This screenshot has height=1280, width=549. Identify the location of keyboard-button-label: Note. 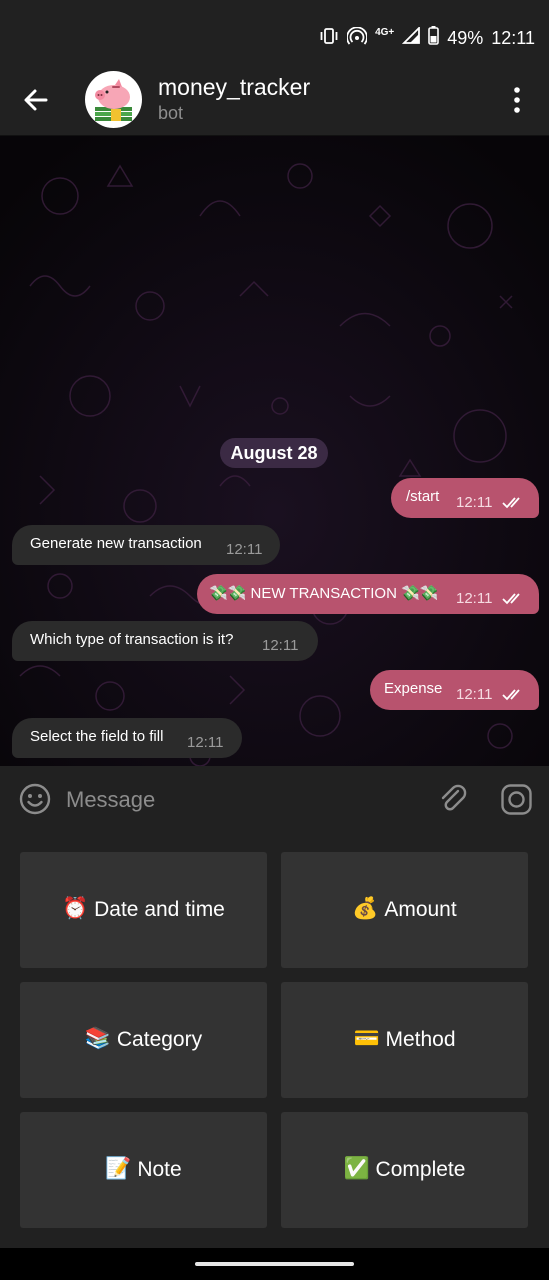
(159, 1169).